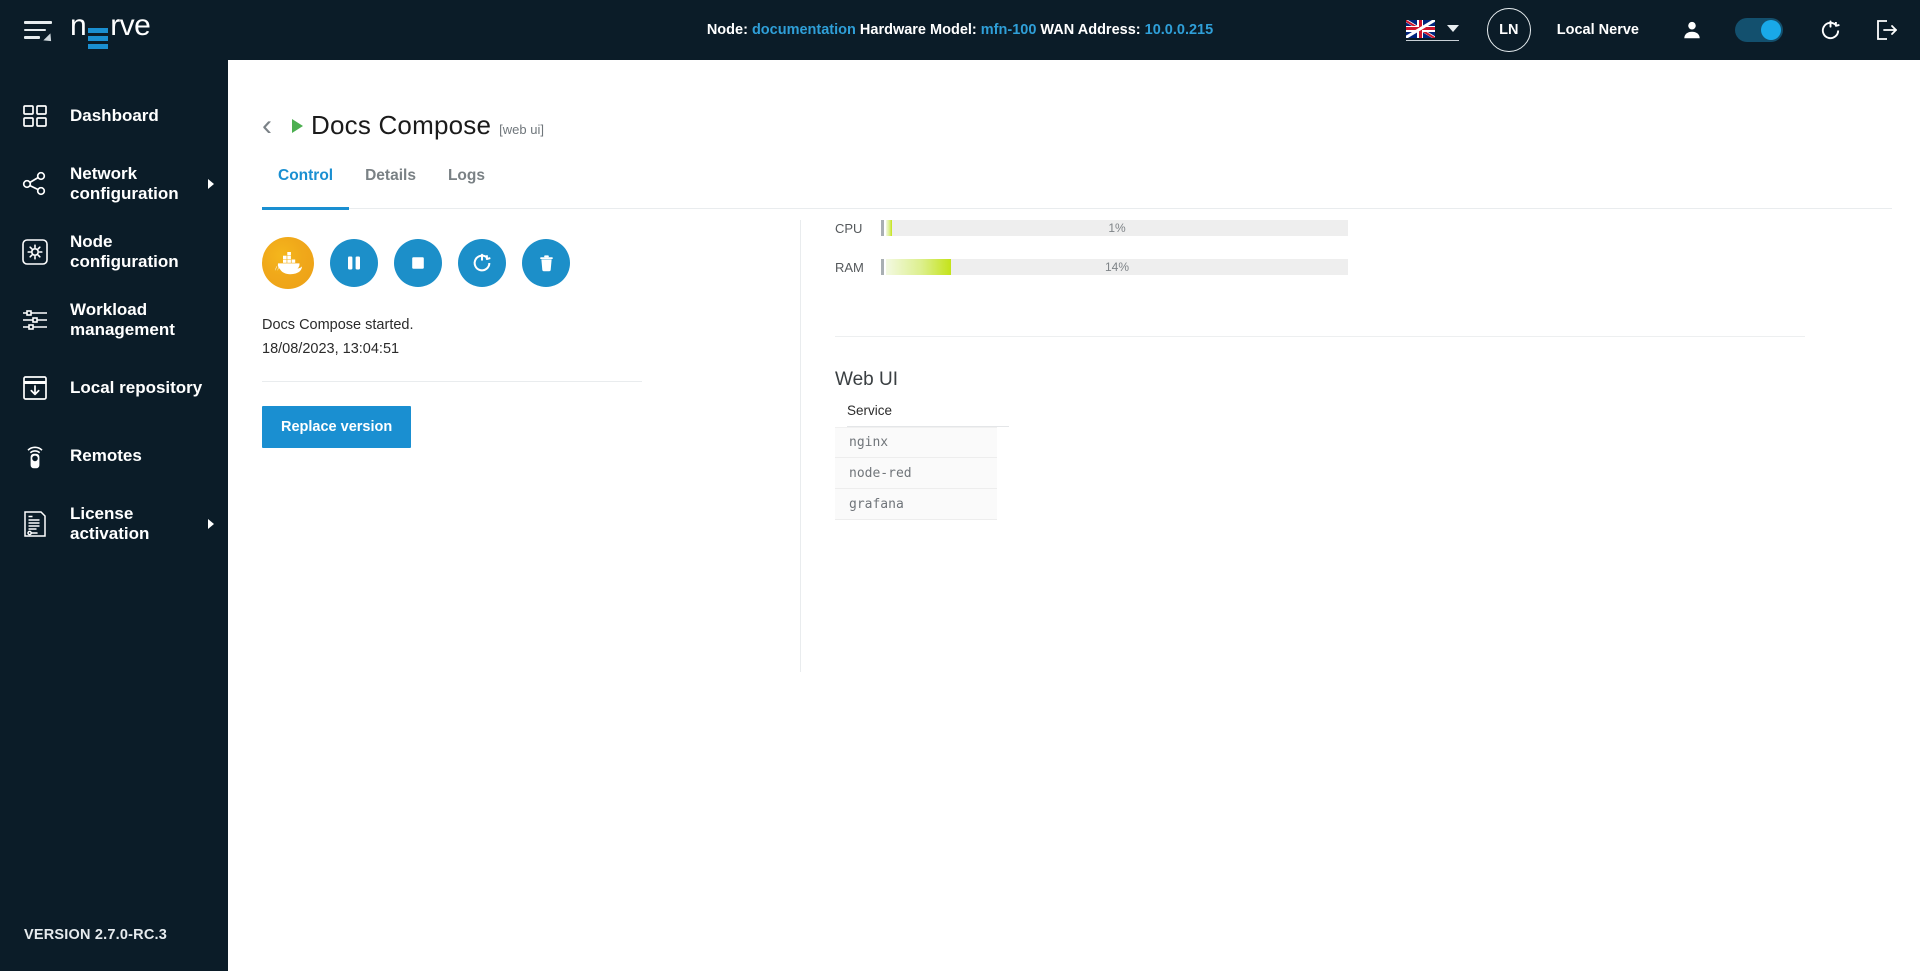 The image size is (1920, 971). I want to click on pause-button, so click(354, 263).